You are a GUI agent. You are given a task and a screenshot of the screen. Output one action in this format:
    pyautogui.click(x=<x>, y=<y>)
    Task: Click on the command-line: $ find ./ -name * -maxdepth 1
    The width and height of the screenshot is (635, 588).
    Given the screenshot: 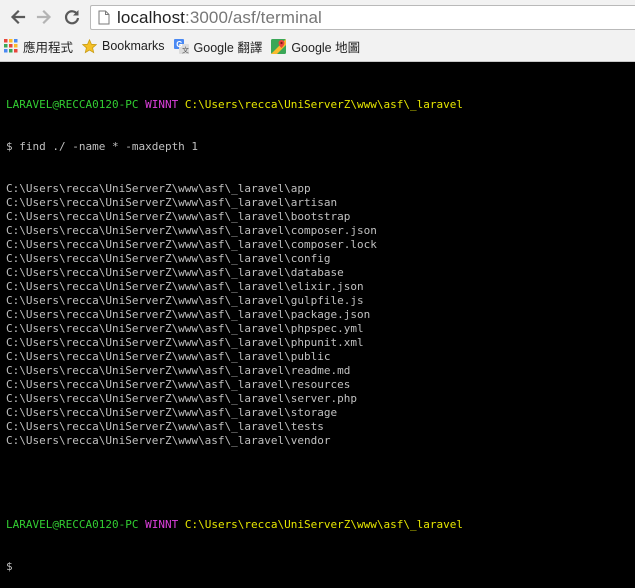 What is the action you would take?
    pyautogui.click(x=102, y=146)
    